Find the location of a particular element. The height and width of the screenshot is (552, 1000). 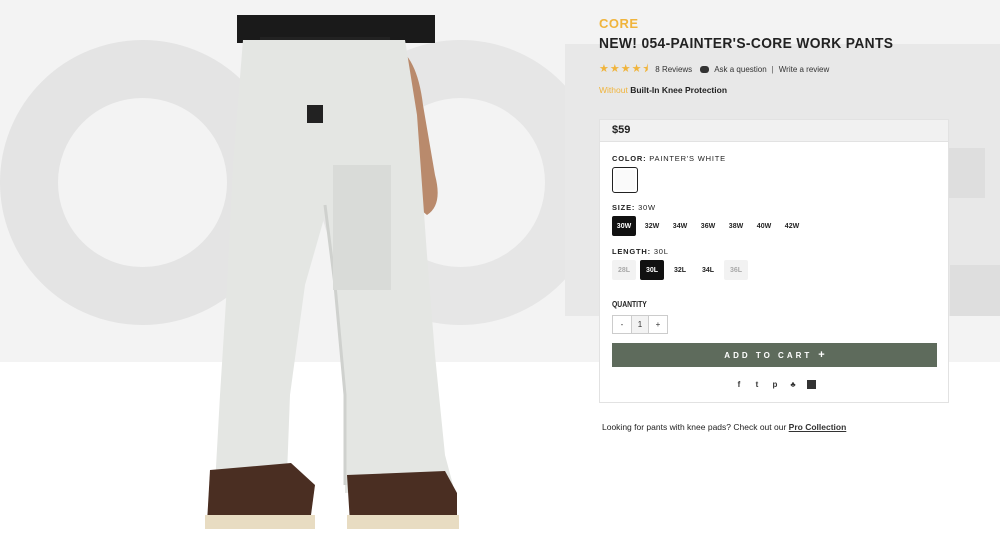

length-value: 30L is located at coordinates (661, 251).